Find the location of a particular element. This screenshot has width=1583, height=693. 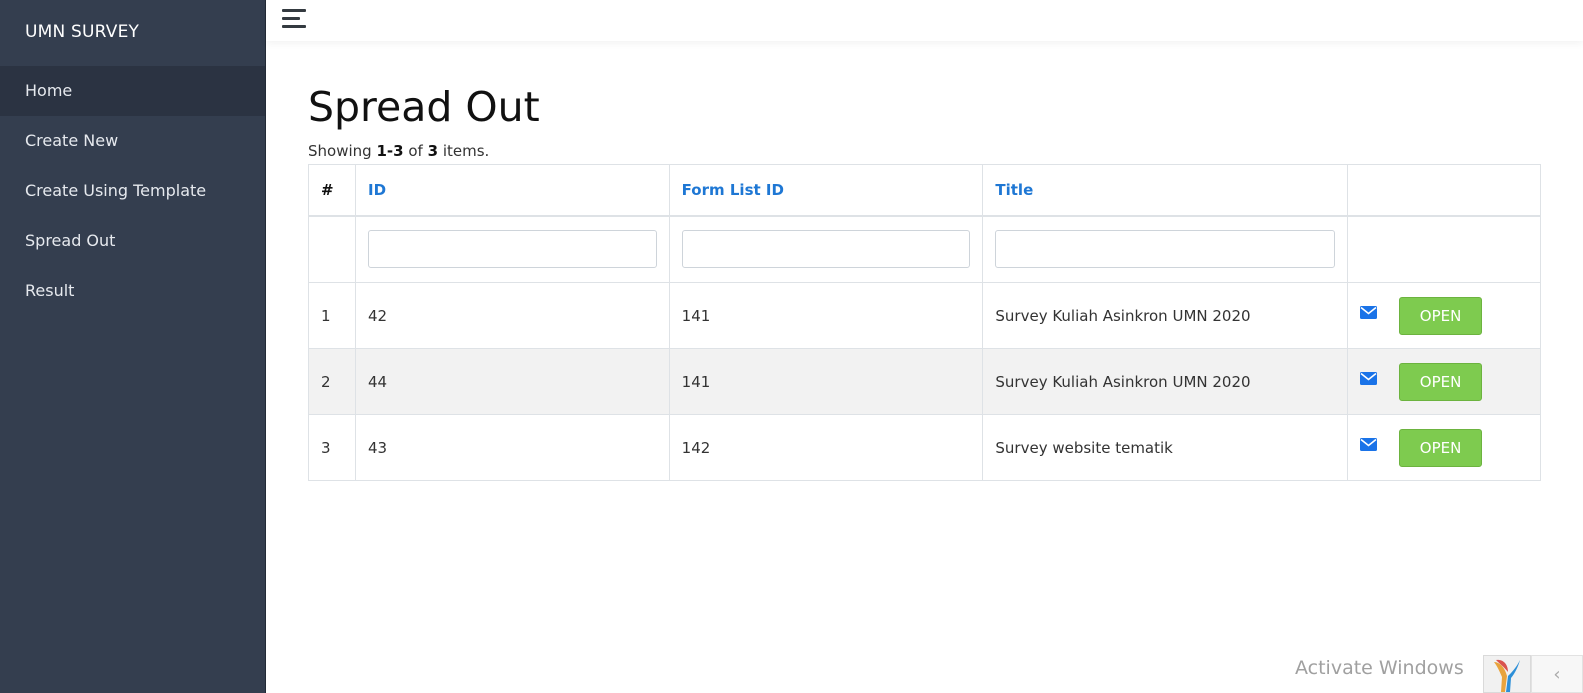

summary-prefix: Showing is located at coordinates (340, 151).